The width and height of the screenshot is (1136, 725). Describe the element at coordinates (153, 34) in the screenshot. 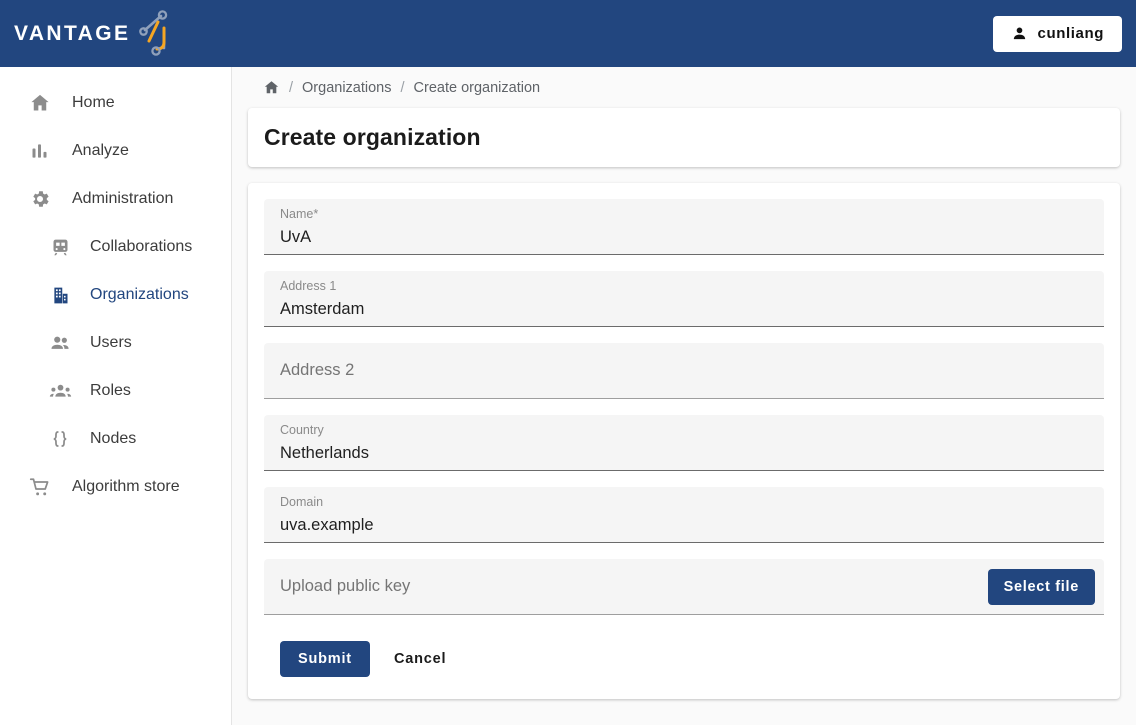

I see `node-graph-logo-icon` at that location.